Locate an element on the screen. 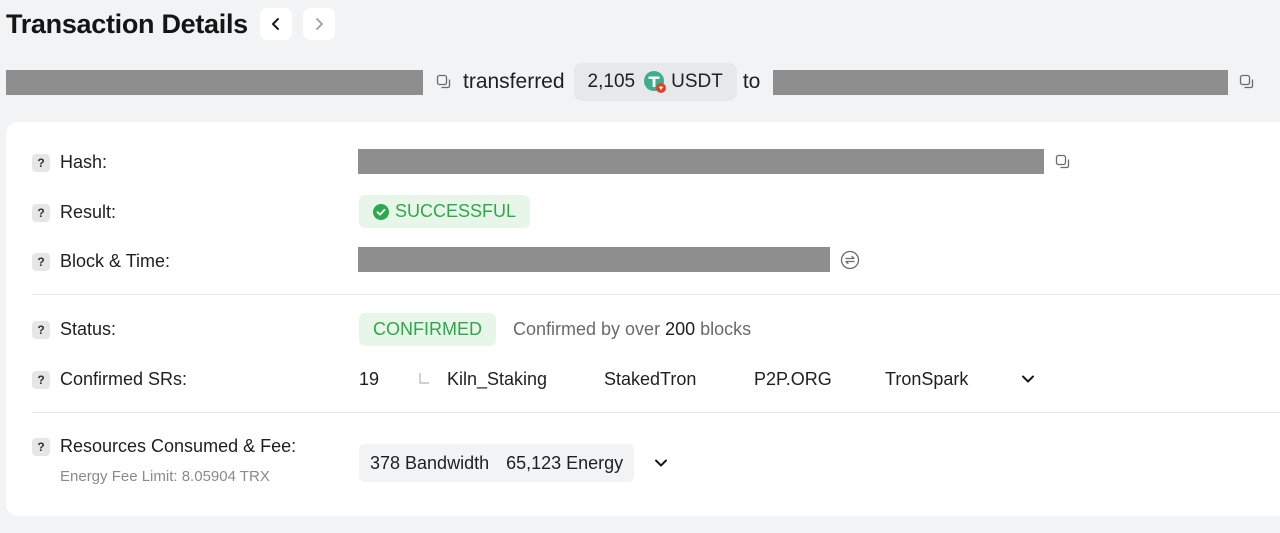 This screenshot has height=533, width=1280. chevron-left-icon is located at coordinates (275, 24).